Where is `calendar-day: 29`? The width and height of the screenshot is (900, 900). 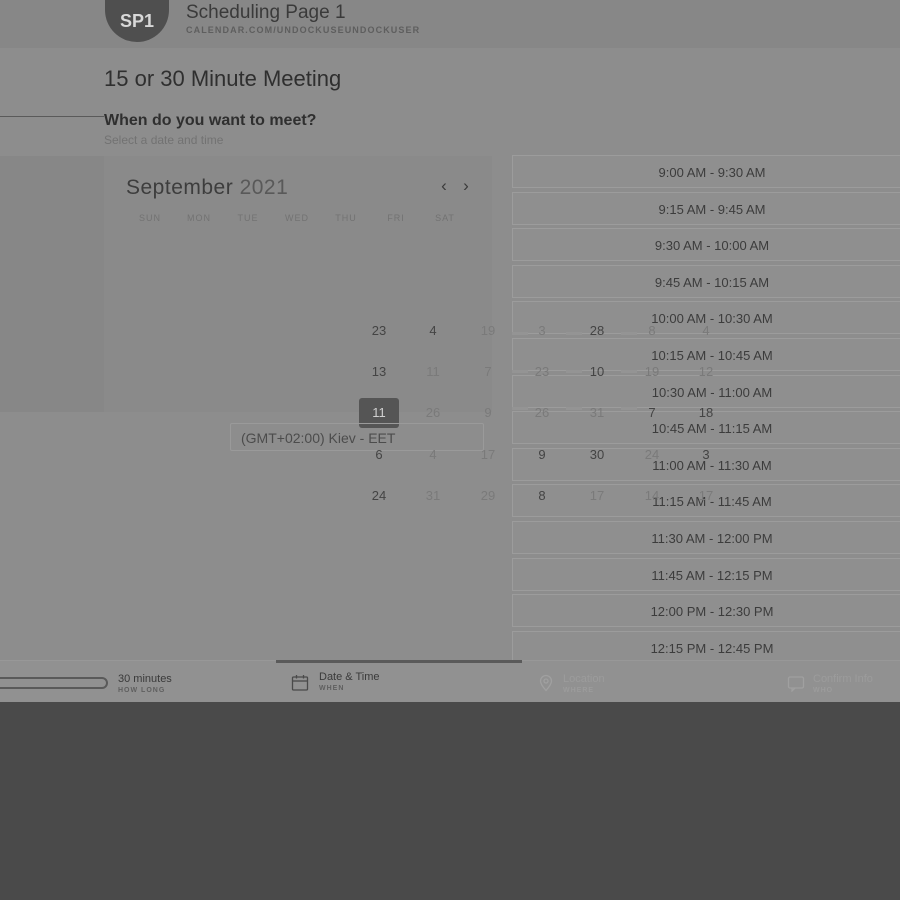
calendar-day: 29 is located at coordinates (488, 495).